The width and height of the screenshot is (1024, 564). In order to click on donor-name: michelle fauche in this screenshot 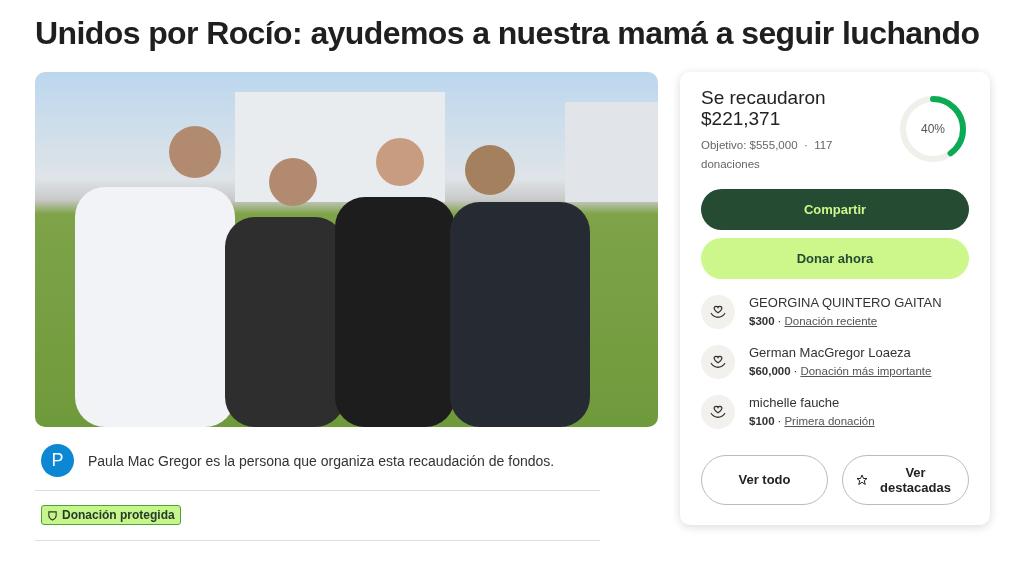, I will do `click(795, 402)`.